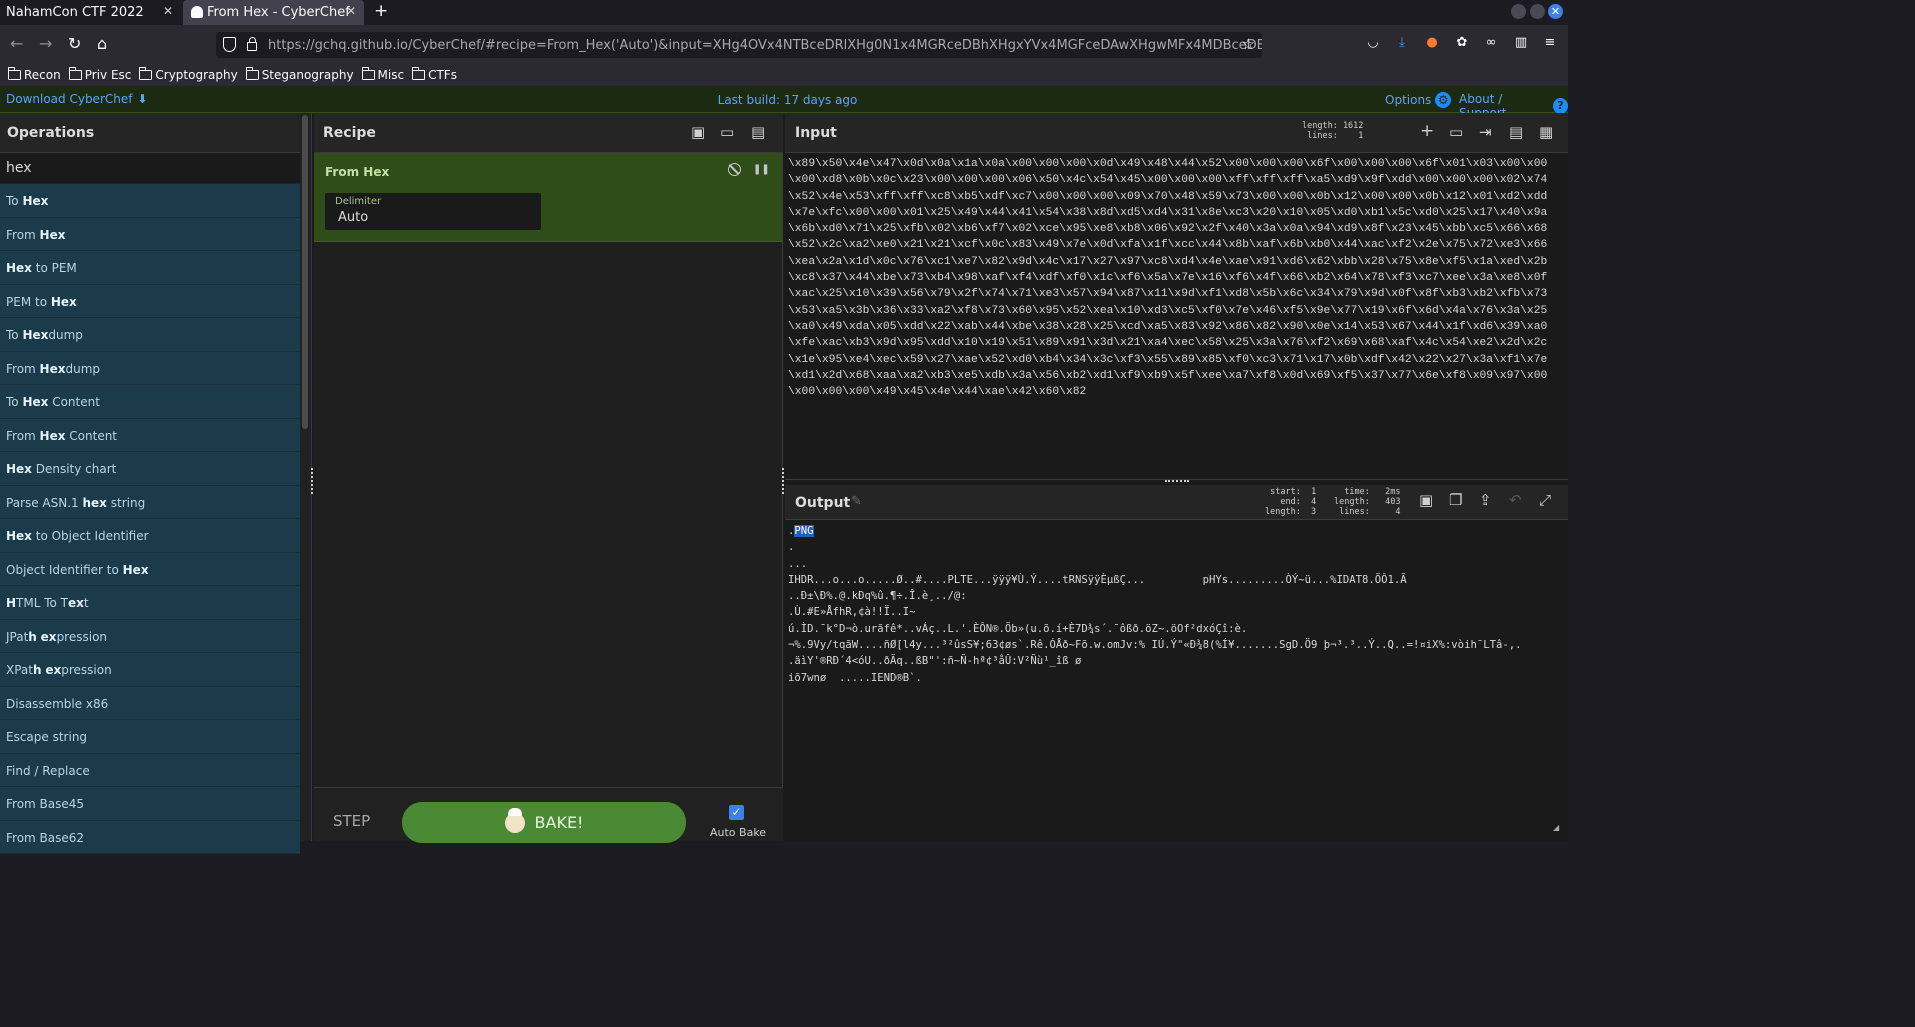 This screenshot has height=1027, width=1915. I want to click on maximize-button, so click(1537, 11).